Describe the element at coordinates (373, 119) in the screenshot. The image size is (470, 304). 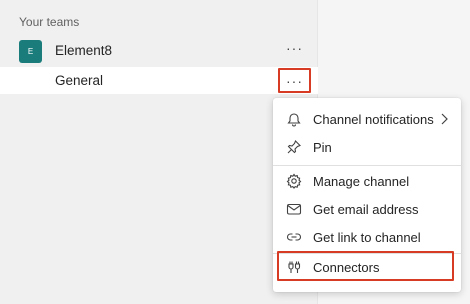
I see `menu-item-label: Channel notifications` at that location.